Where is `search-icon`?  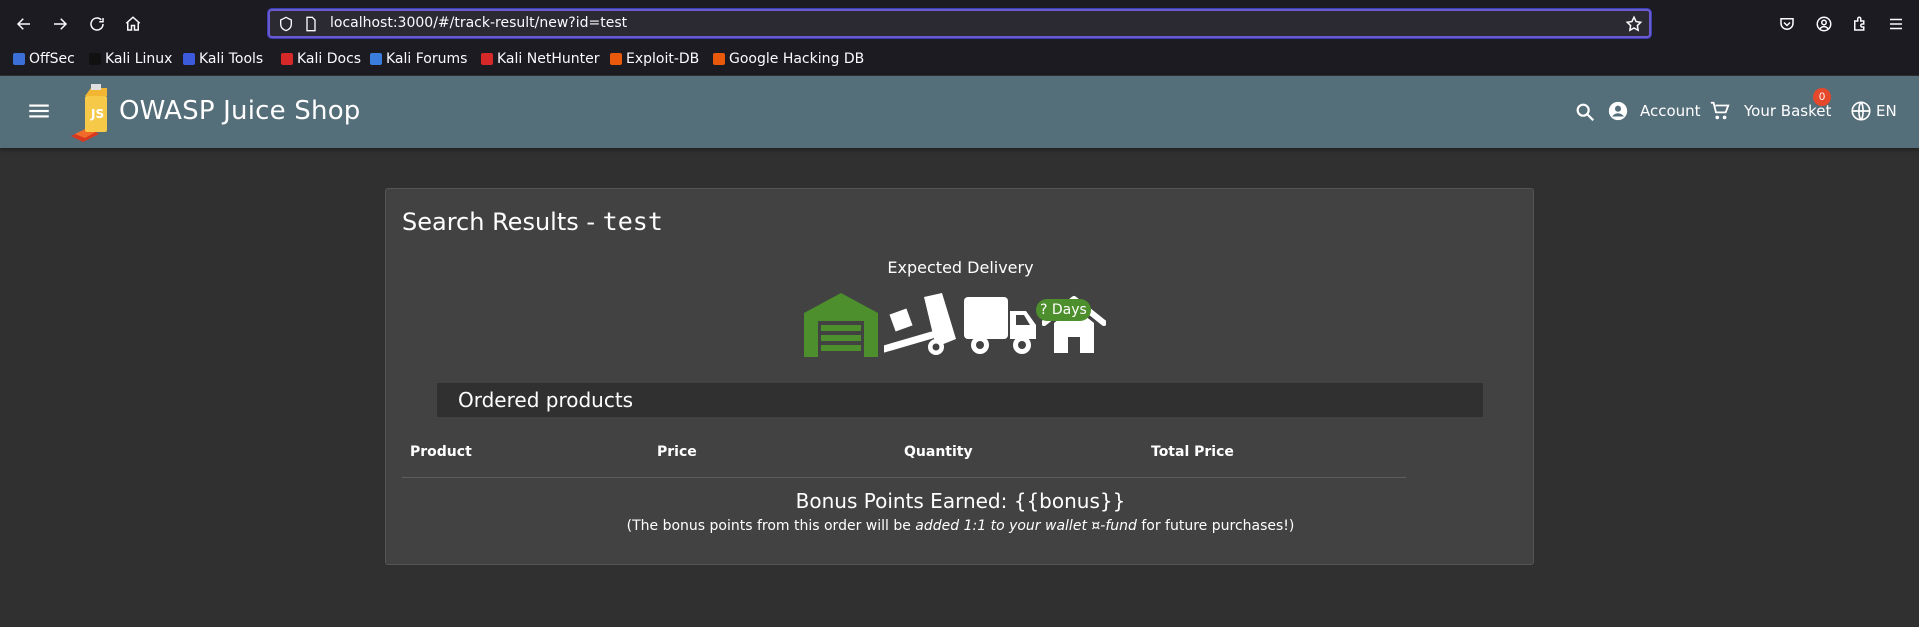 search-icon is located at coordinates (1585, 112).